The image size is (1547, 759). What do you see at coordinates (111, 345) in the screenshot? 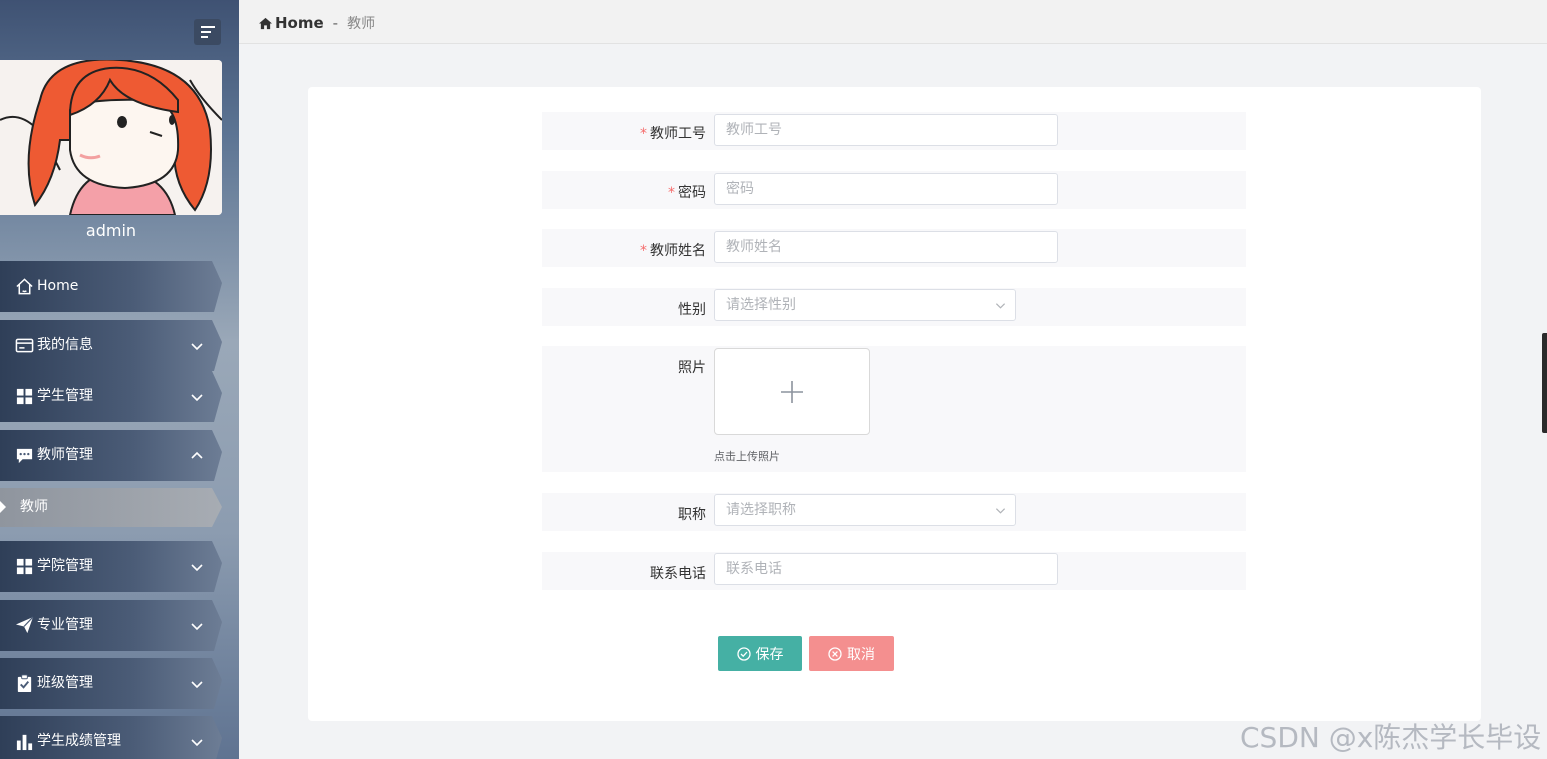
I see `sidebar-item-my-info: 我的信息` at bounding box center [111, 345].